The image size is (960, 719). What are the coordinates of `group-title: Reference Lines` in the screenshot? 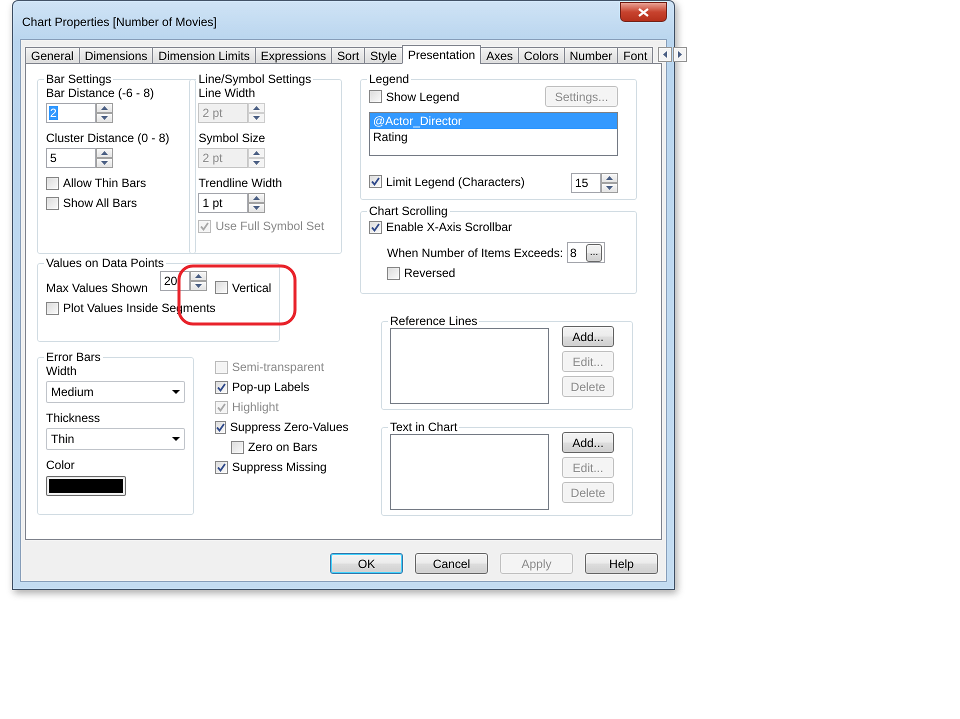 It's located at (433, 321).